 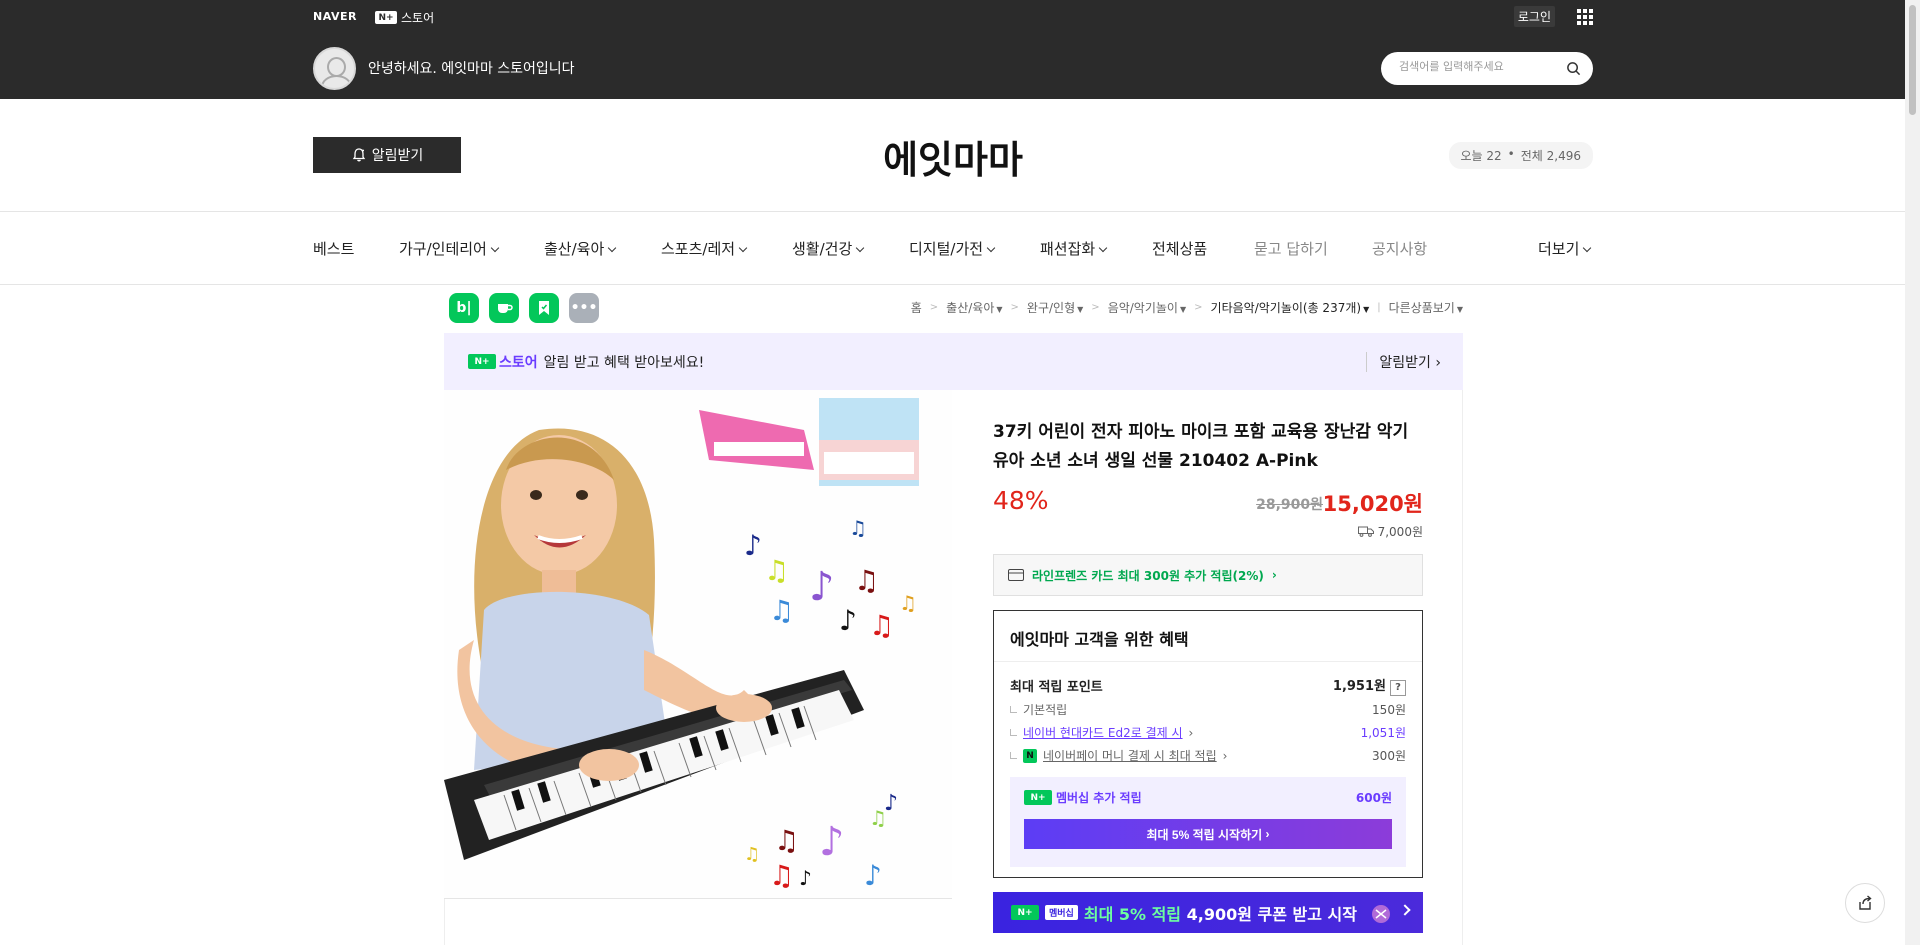 I want to click on nav-item-sports: 스포츠/레저, so click(x=704, y=248).